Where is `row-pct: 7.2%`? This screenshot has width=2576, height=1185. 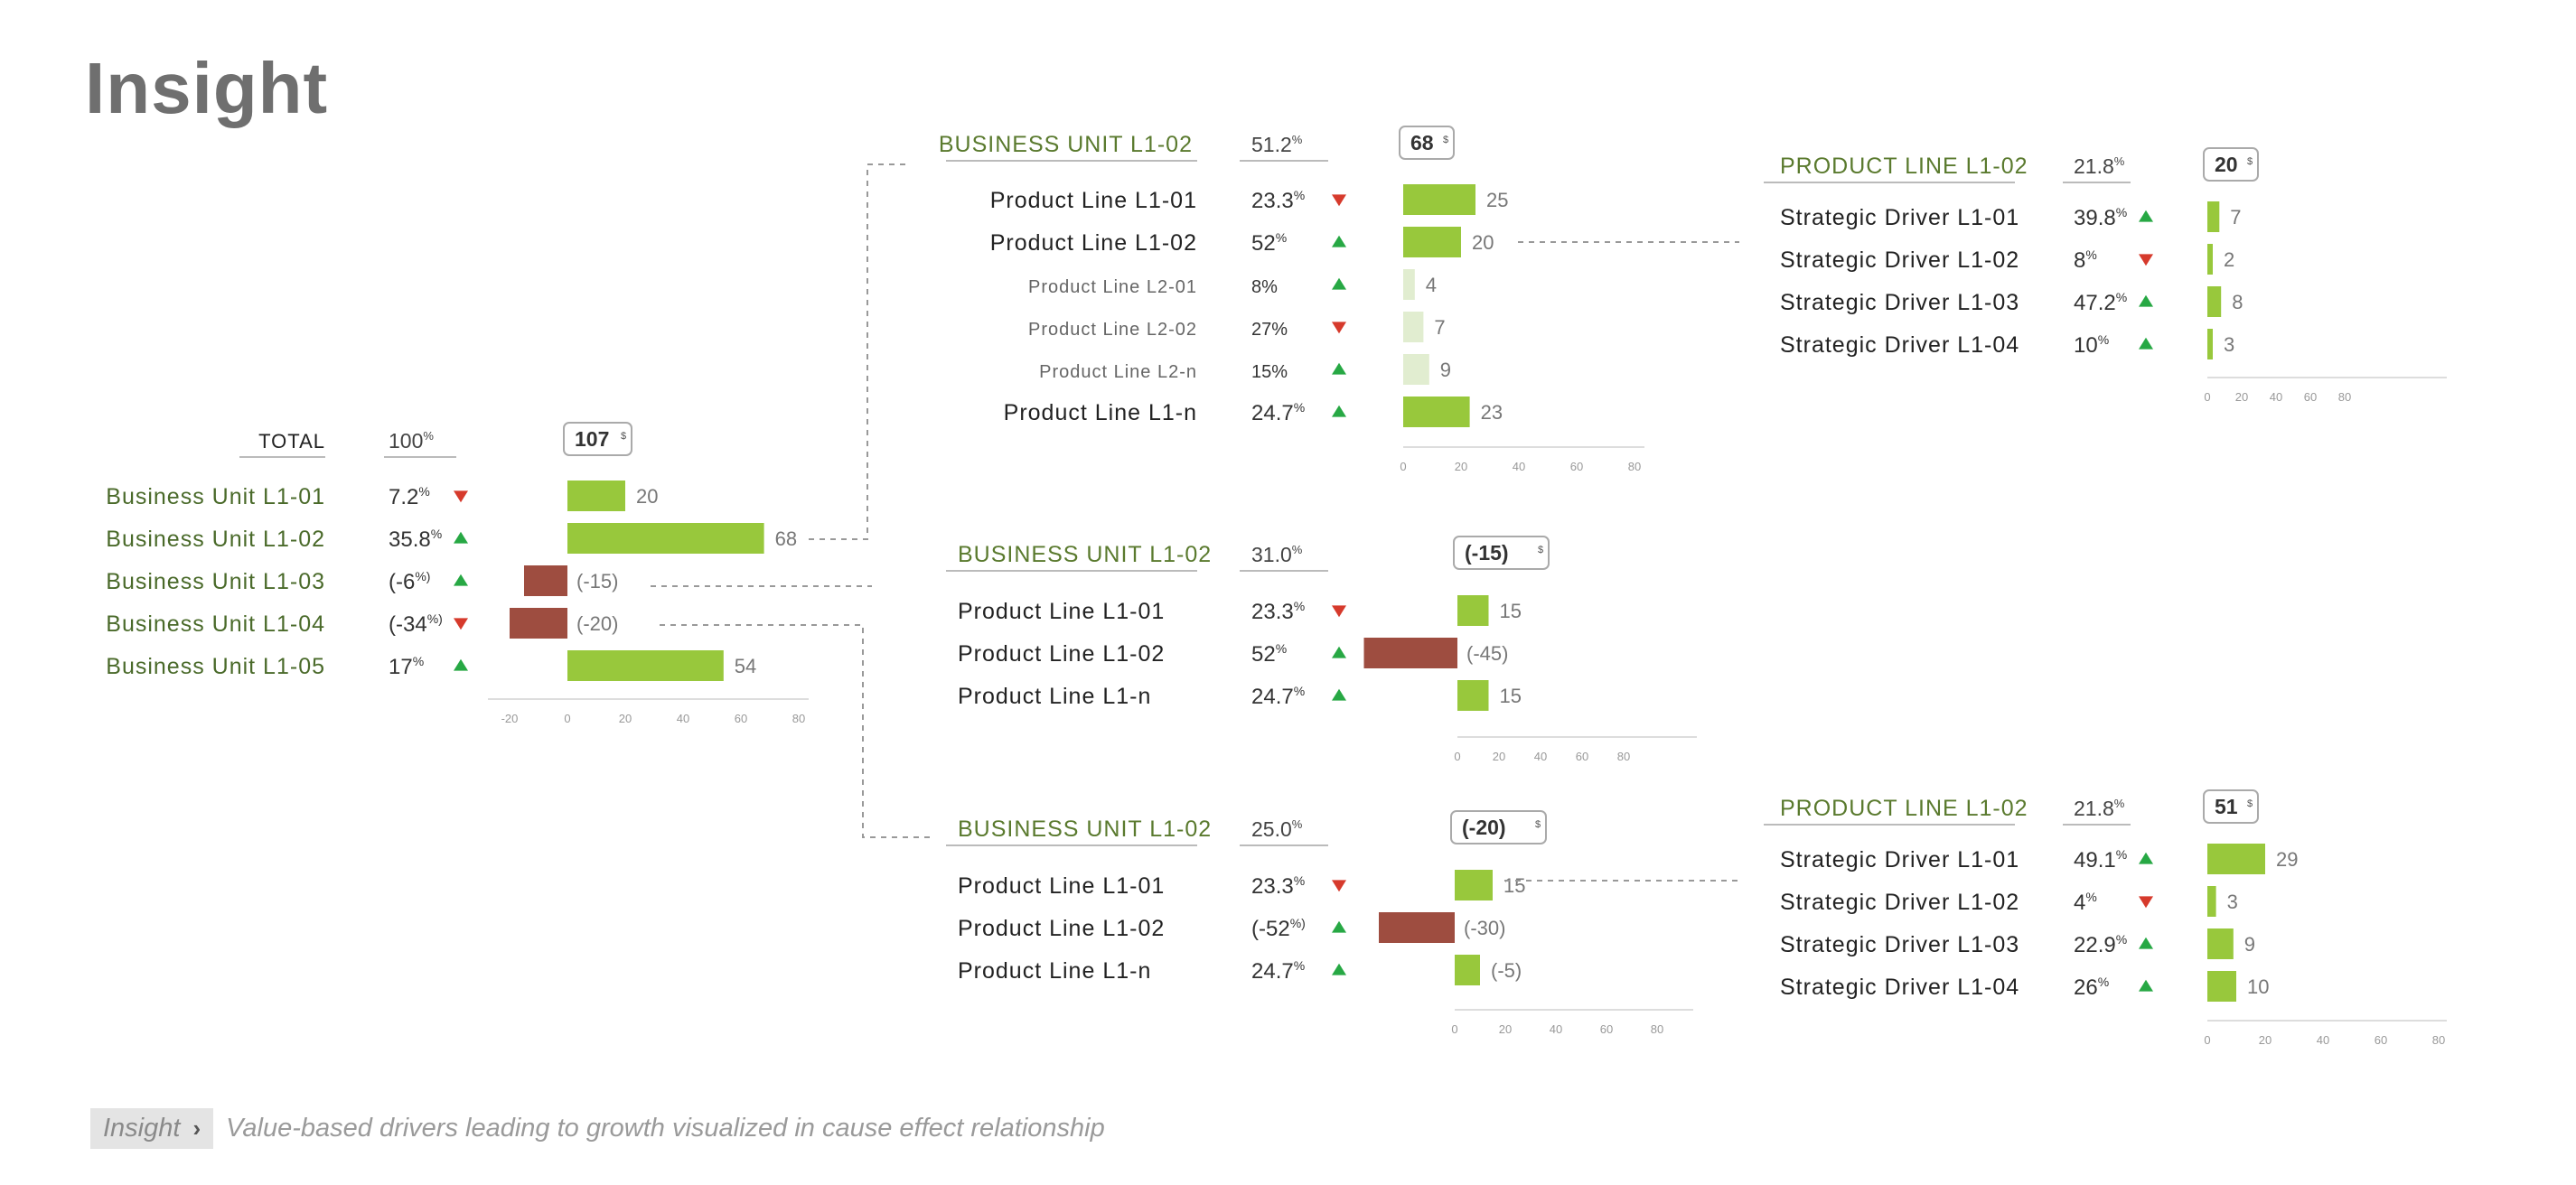
row-pct: 7.2% is located at coordinates (409, 496).